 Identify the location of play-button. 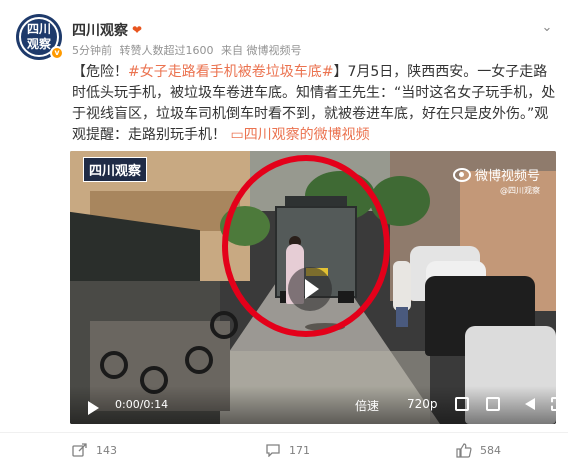
(310, 289).